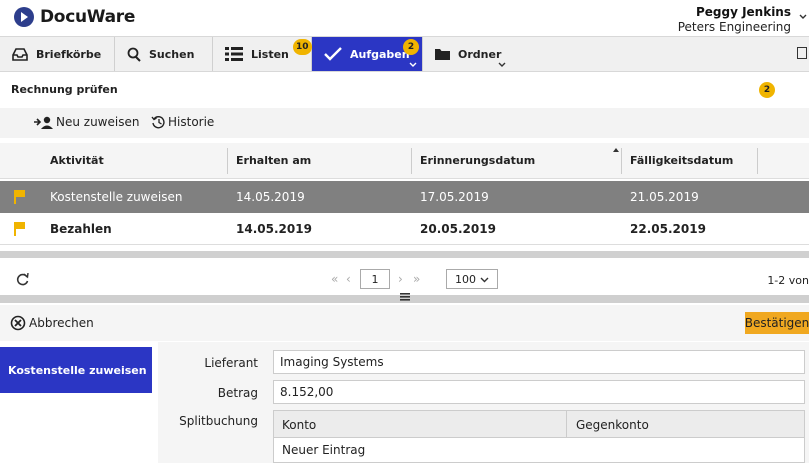 The height and width of the screenshot is (463, 809). What do you see at coordinates (191, 122) in the screenshot?
I see `history-label: Historie` at bounding box center [191, 122].